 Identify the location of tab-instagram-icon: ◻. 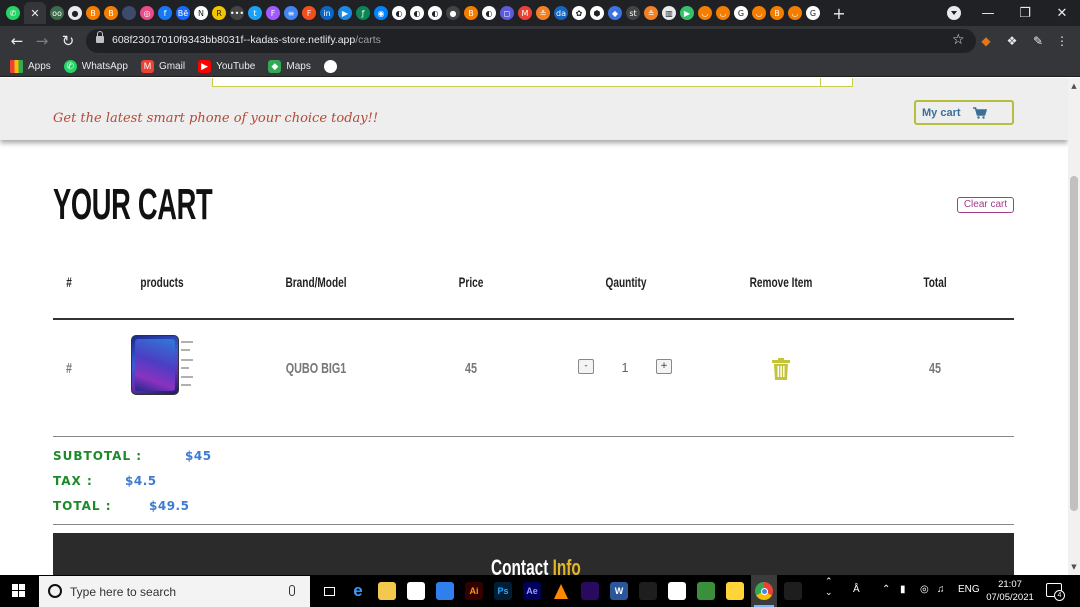
(507, 13).